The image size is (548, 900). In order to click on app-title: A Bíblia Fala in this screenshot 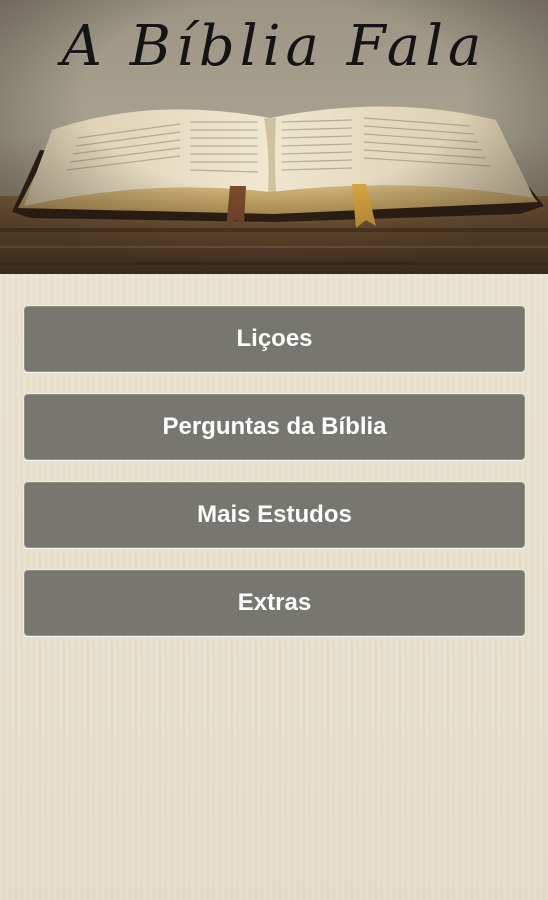, I will do `click(274, 46)`.